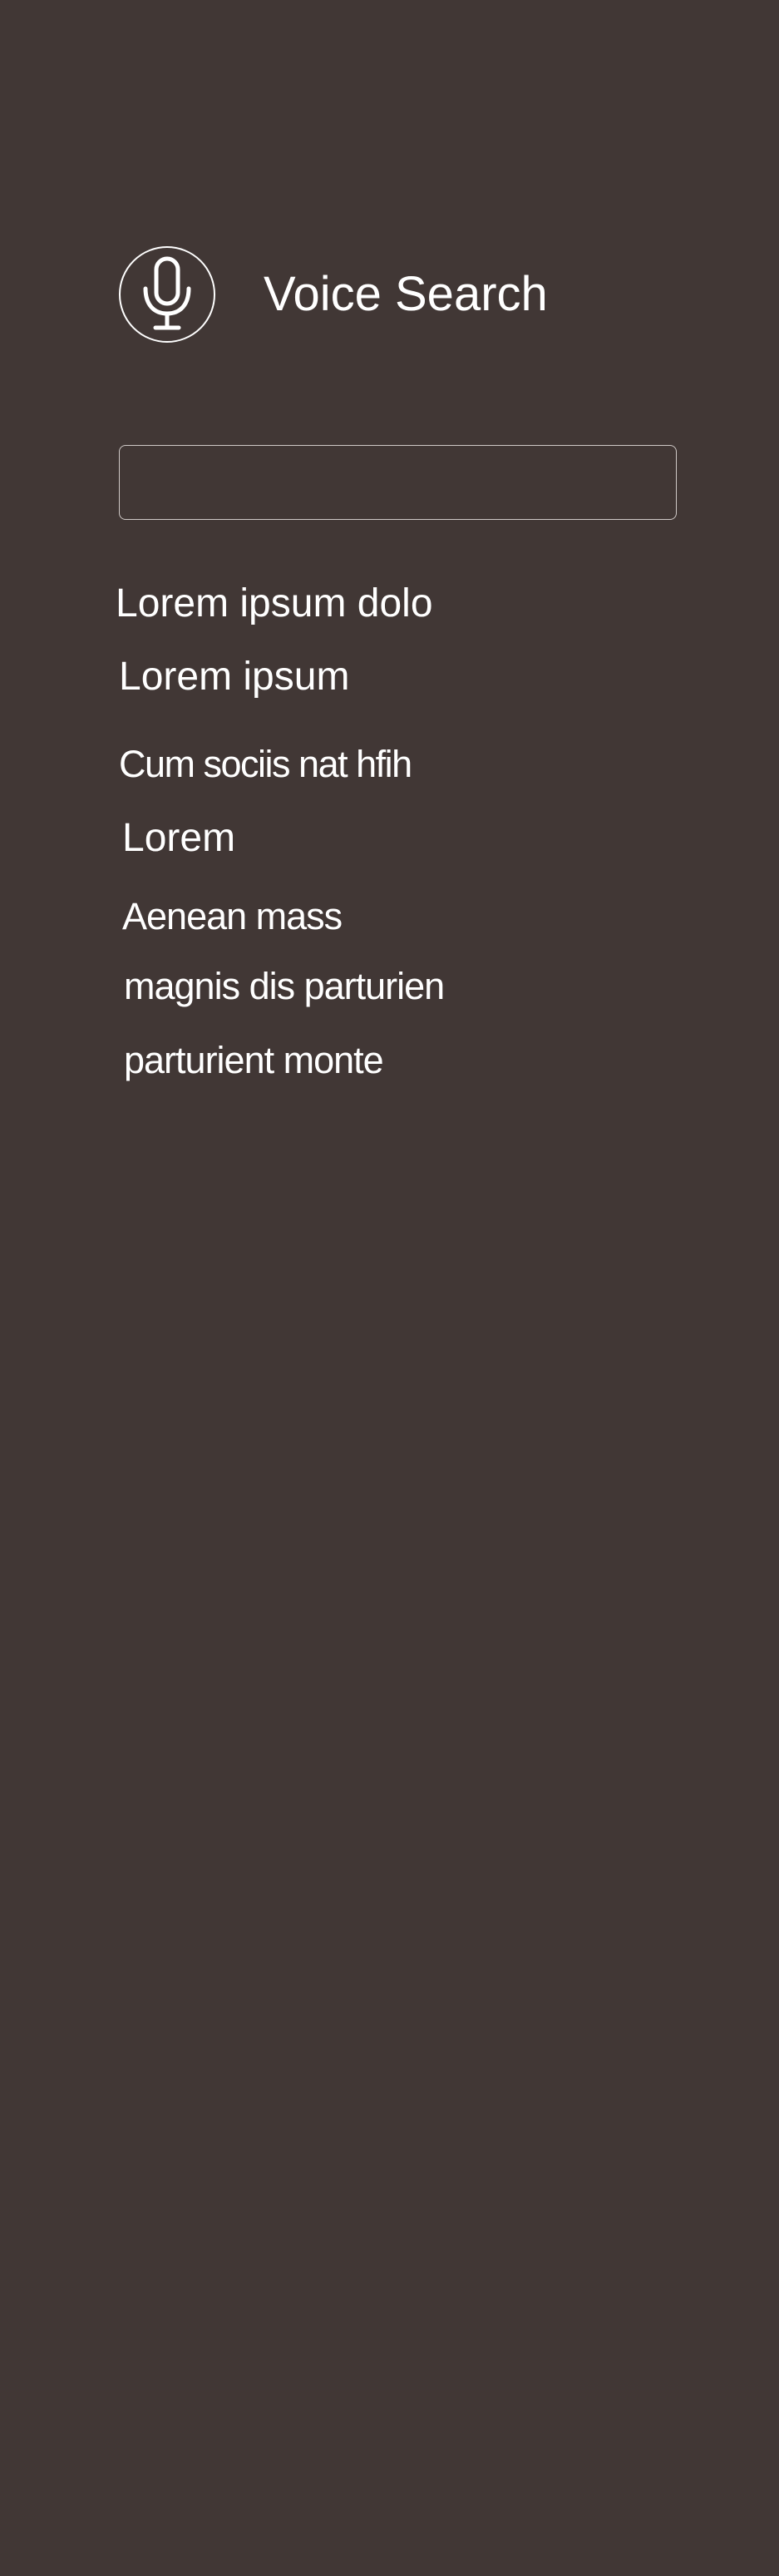  I want to click on result-item: Lorem ipsum dolo, so click(274, 604).